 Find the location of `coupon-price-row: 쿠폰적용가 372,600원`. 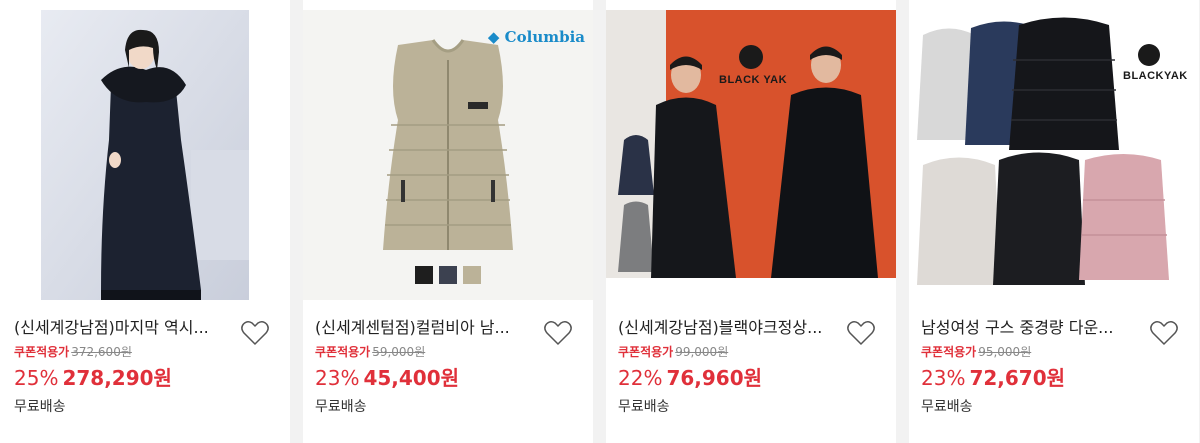

coupon-price-row: 쿠폰적용가 372,600원 is located at coordinates (73, 351).